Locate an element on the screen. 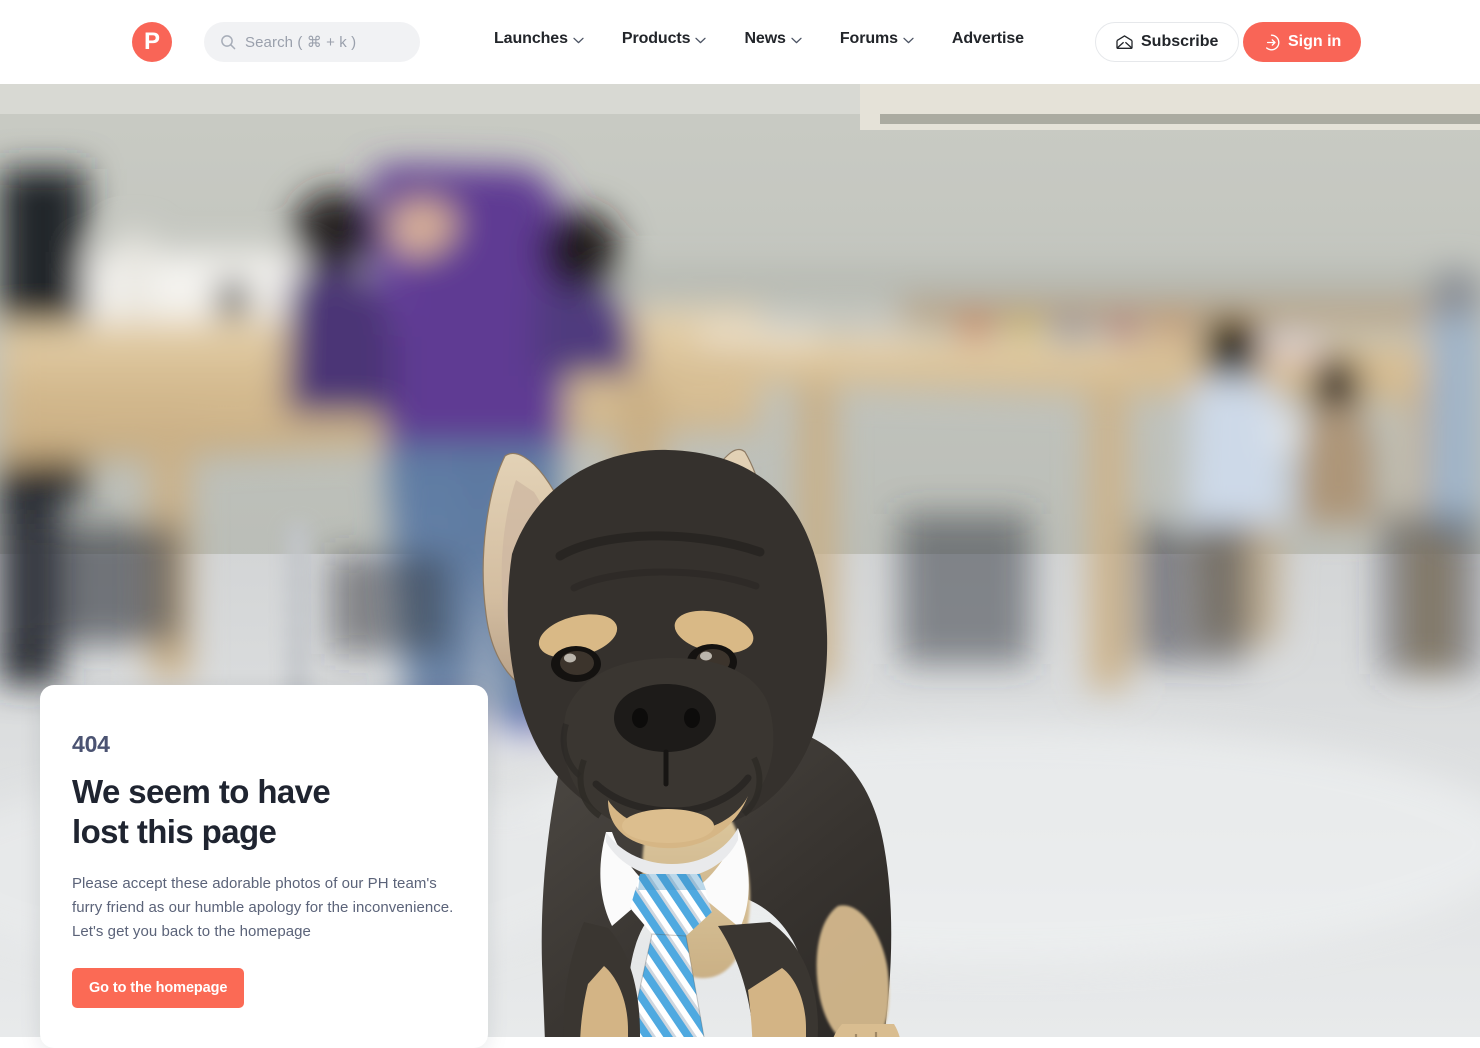  nav-label: Launches is located at coordinates (531, 38).